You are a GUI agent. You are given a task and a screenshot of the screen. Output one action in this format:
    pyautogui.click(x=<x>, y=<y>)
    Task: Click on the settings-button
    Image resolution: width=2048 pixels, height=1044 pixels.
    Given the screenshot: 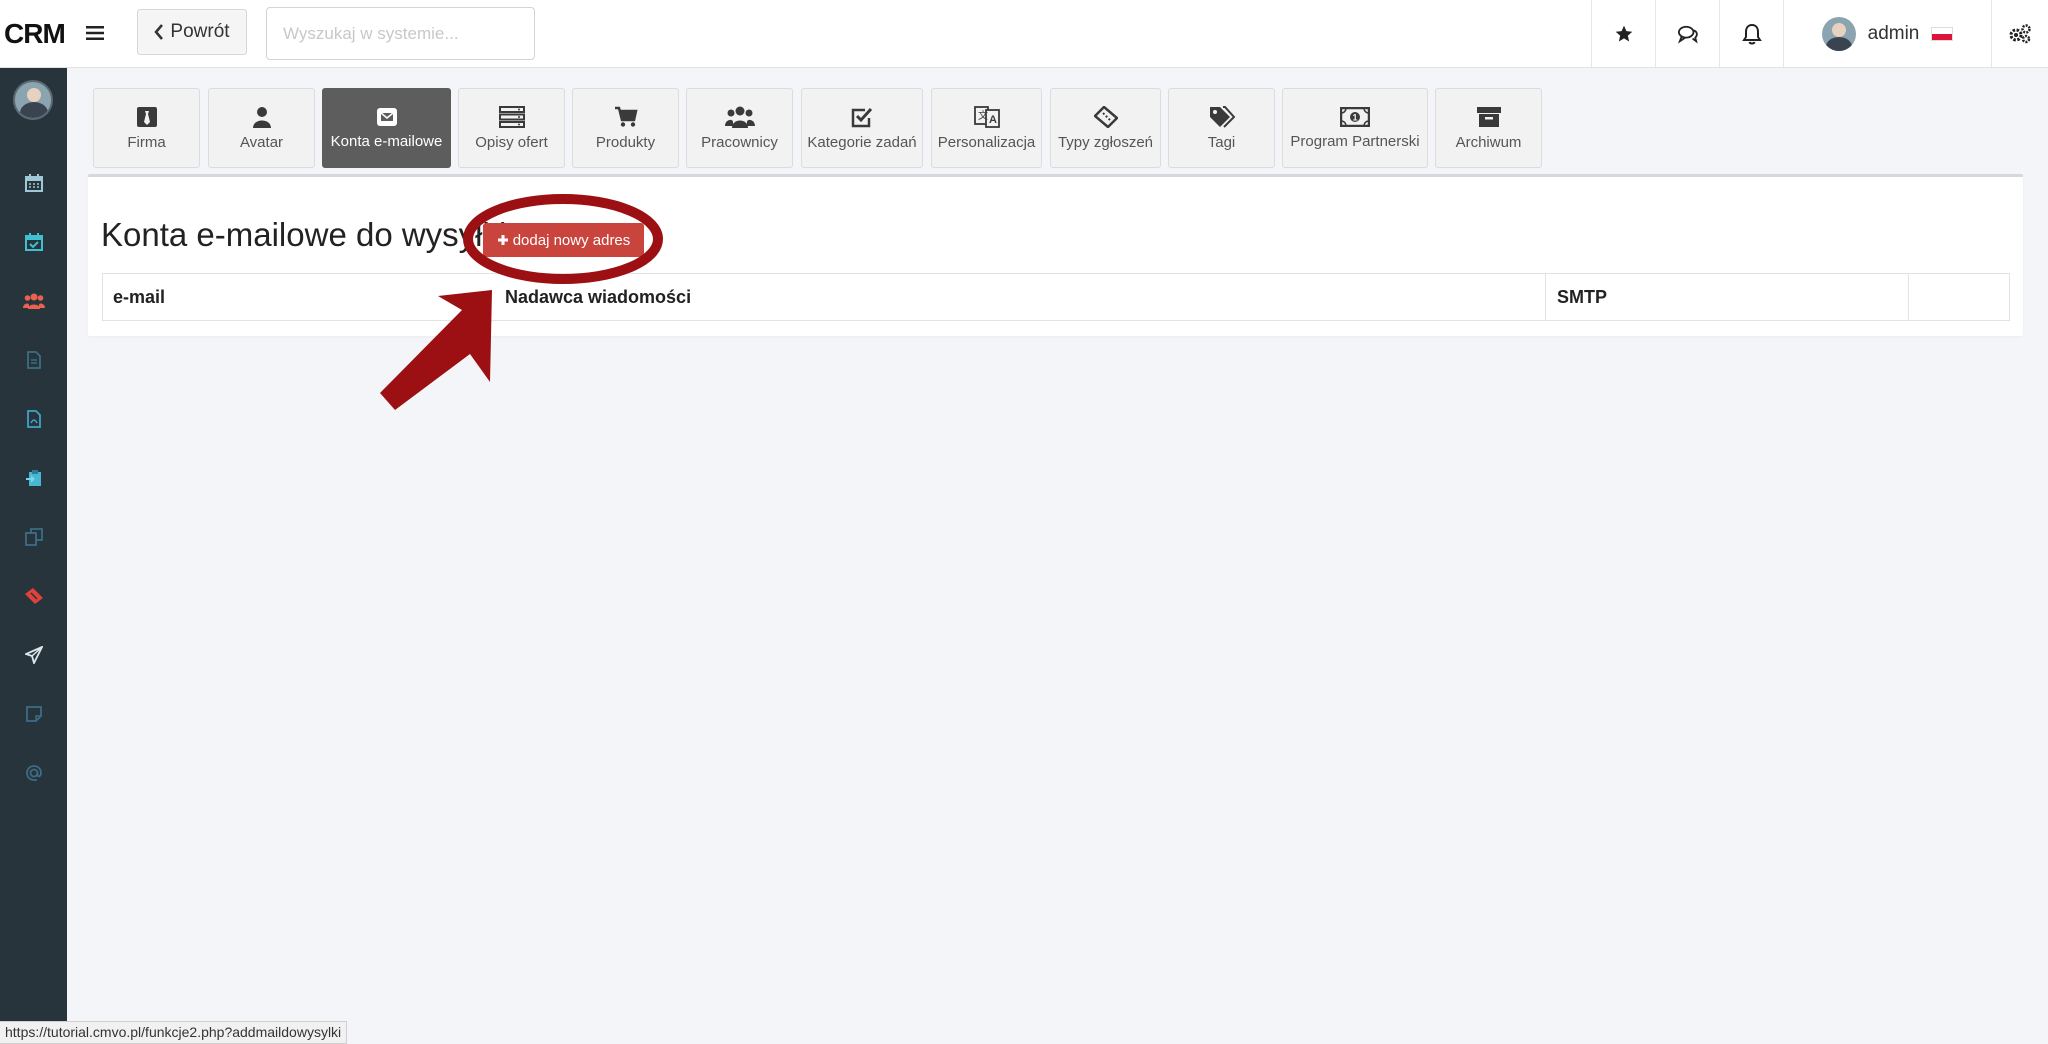 What is the action you would take?
    pyautogui.click(x=2019, y=34)
    